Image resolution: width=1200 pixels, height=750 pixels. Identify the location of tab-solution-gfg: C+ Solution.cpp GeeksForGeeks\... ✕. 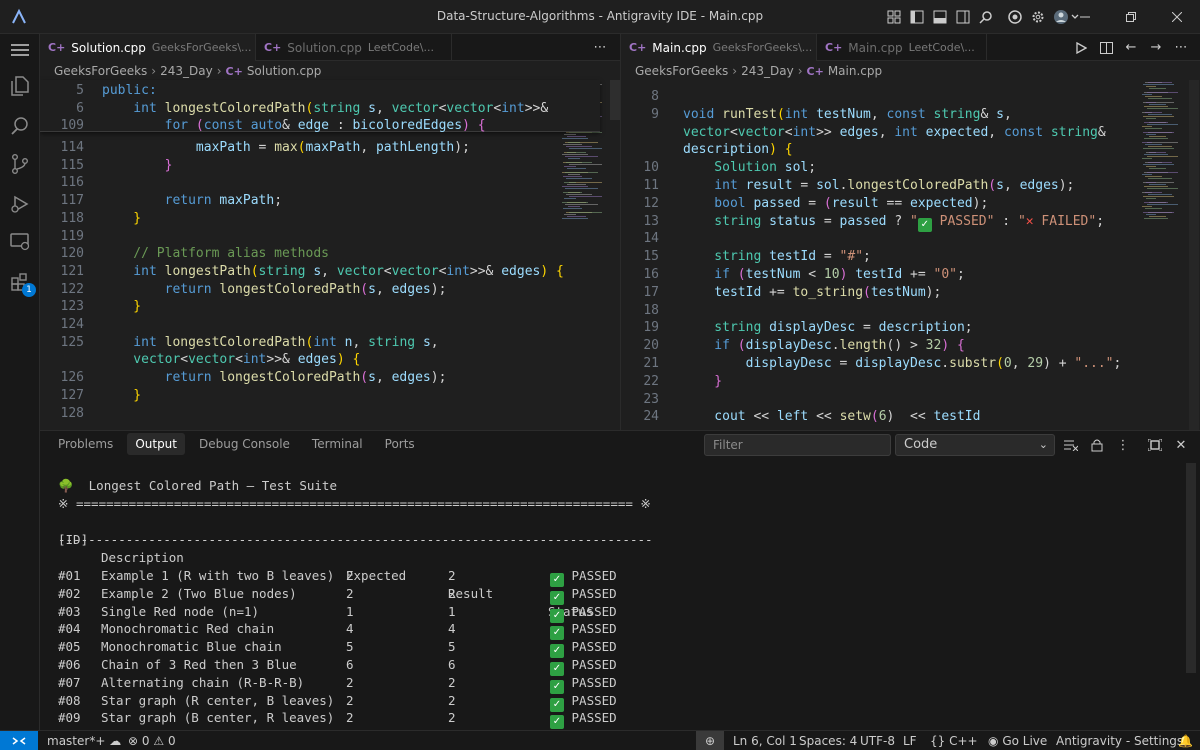
(148, 47).